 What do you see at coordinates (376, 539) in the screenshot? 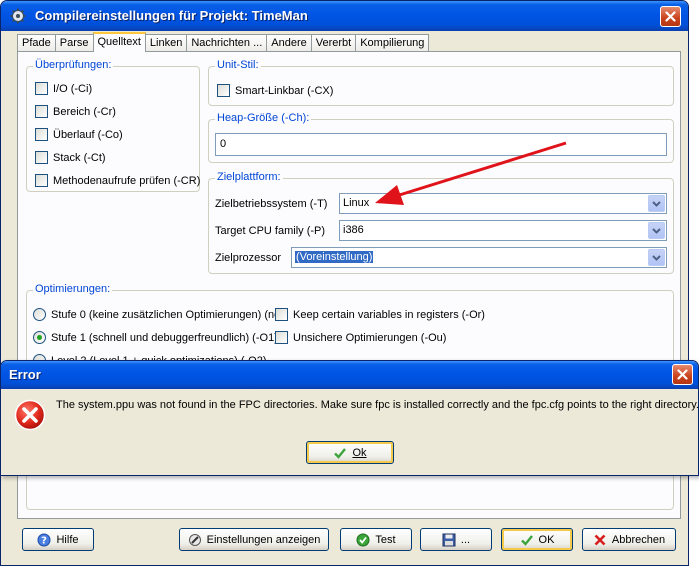
I see `test-button: Test` at bounding box center [376, 539].